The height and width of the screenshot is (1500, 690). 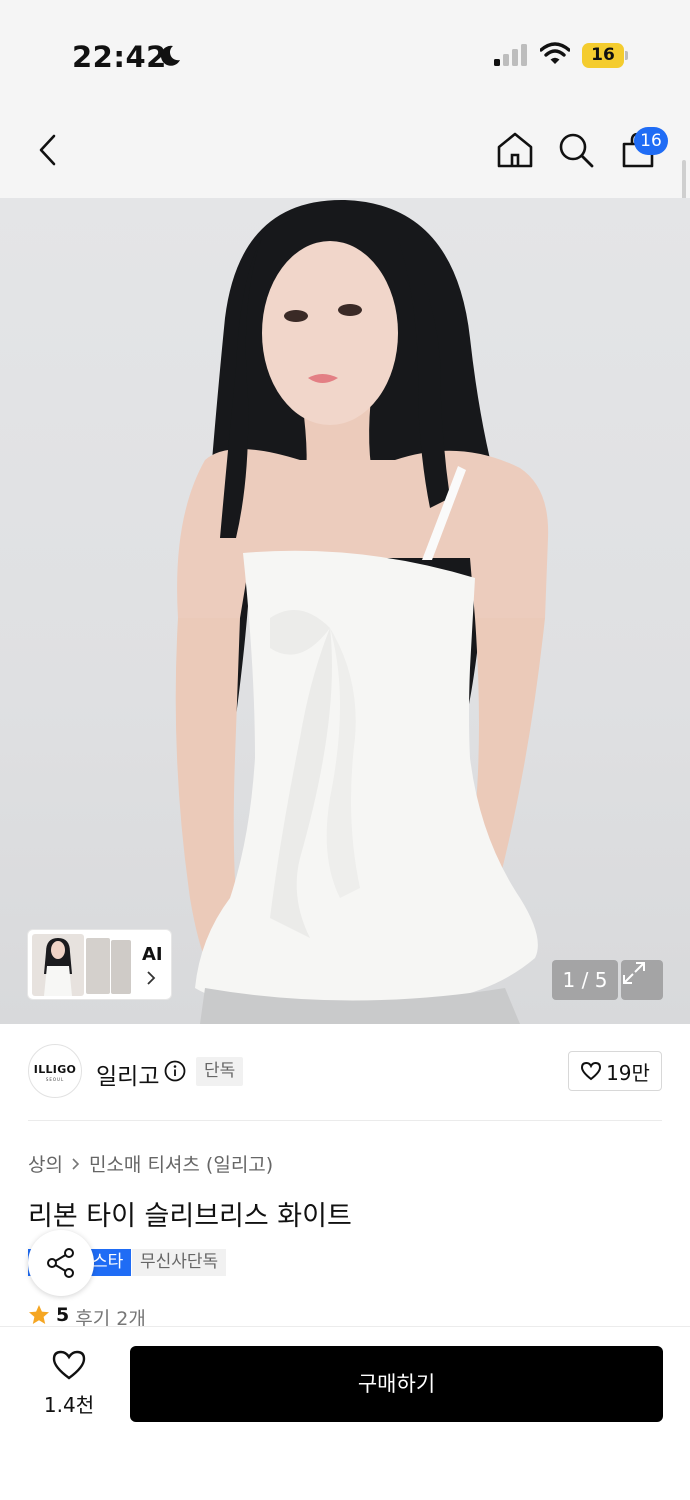 I want to click on bottom-action-bar: 1.4천 구매하기, so click(x=345, y=1413).